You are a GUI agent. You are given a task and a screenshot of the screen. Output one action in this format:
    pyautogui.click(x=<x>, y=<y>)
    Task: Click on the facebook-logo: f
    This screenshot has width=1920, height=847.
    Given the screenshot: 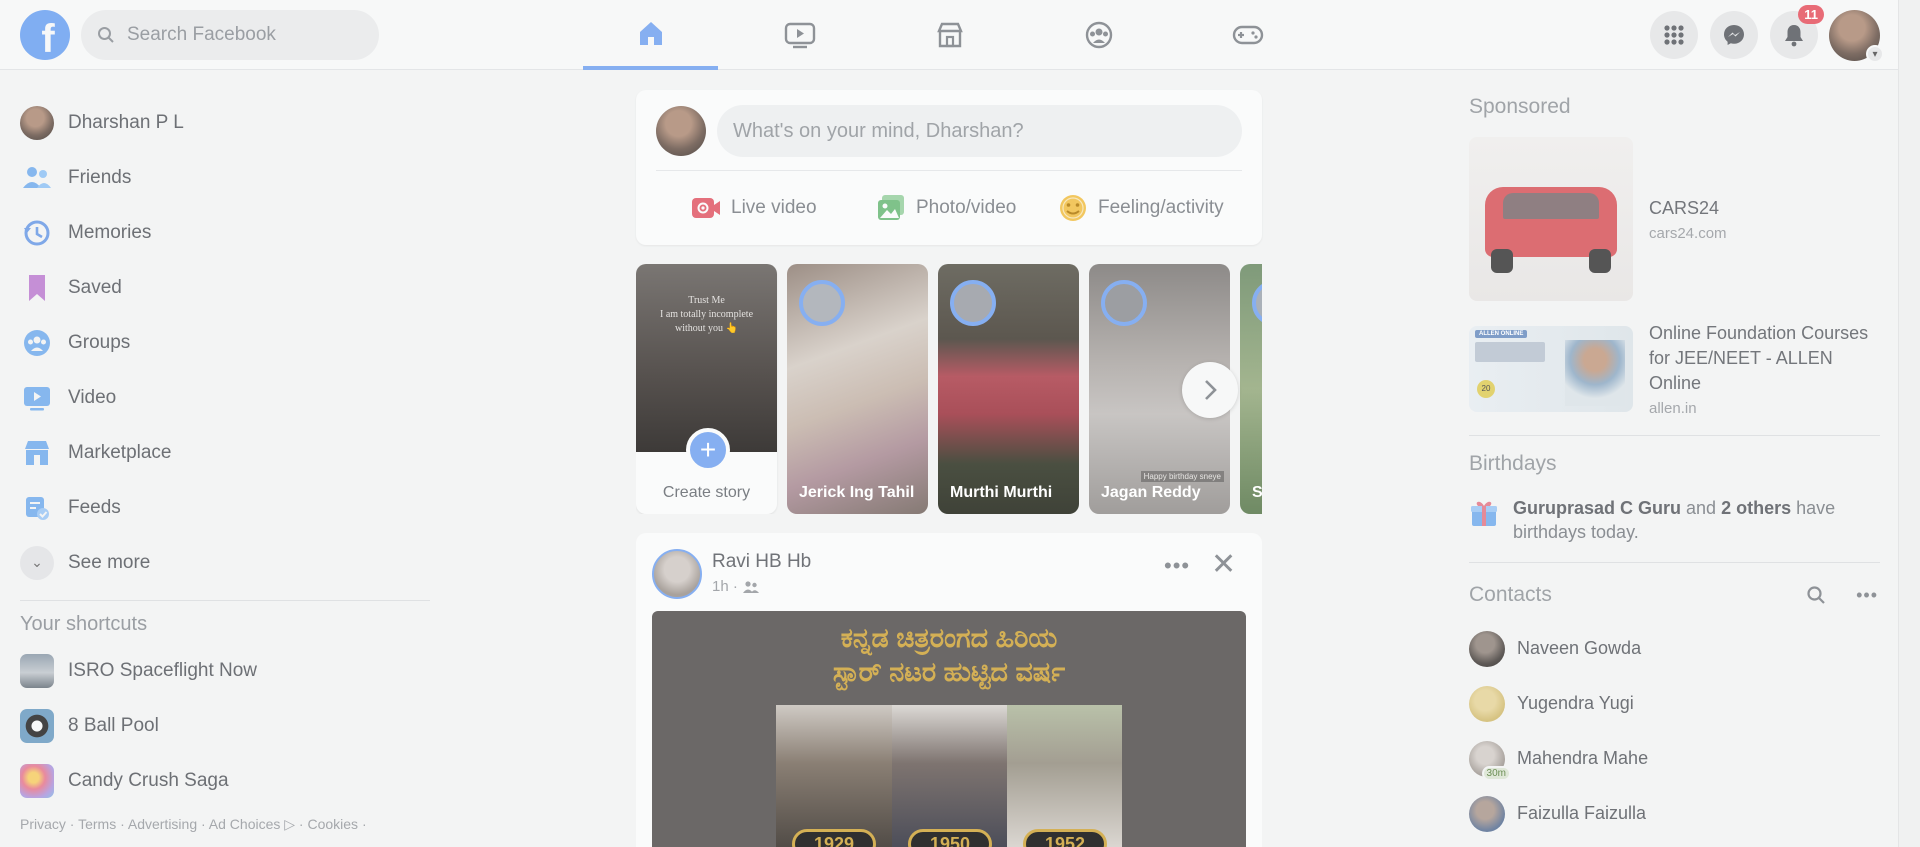 What is the action you would take?
    pyautogui.click(x=45, y=35)
    